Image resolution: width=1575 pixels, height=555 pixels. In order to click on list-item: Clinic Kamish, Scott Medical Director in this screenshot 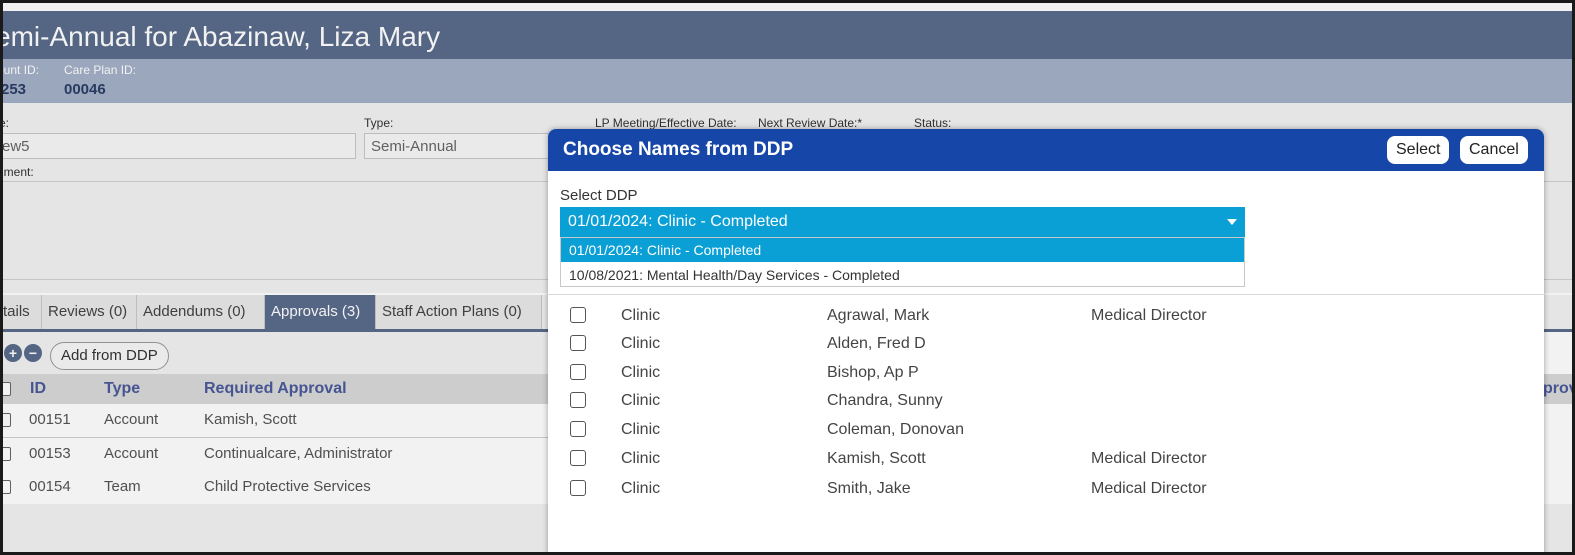, I will do `click(1046, 459)`.